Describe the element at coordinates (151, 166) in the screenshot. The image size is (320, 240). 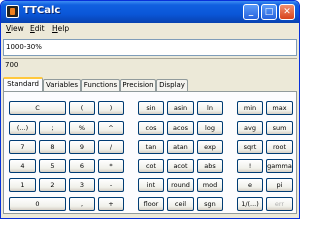
I see `cot-button: cot` at that location.